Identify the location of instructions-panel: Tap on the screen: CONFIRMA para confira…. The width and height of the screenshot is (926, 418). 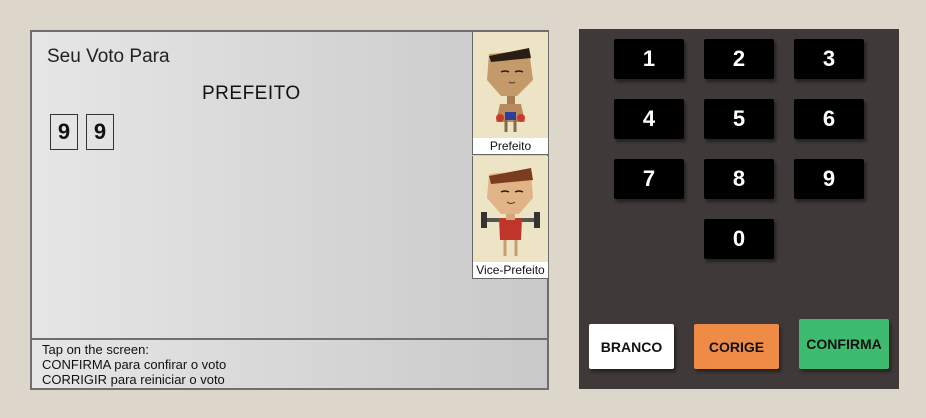
(289, 363).